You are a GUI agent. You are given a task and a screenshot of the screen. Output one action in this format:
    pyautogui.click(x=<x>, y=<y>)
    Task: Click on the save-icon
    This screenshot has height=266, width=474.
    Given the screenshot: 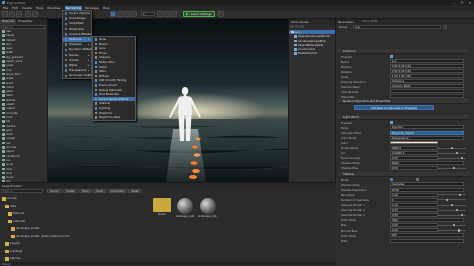 What is the action you would take?
    pyautogui.click(x=19, y=14)
    